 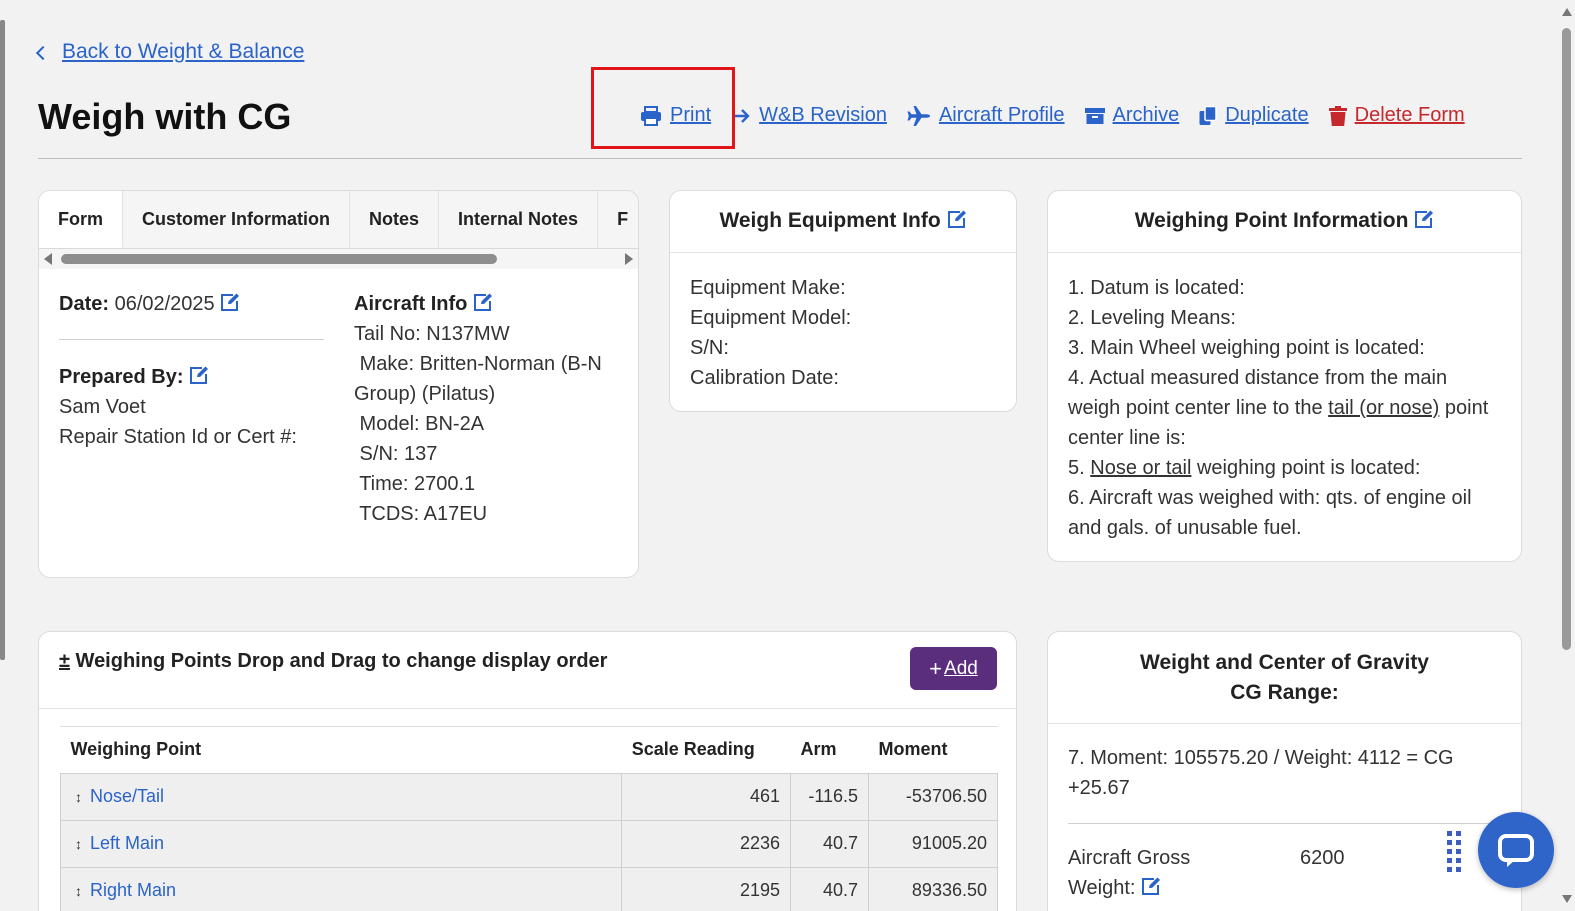 I want to click on table-header-row: Weighing Point Scale Reading Arm Moment, so click(x=529, y=750).